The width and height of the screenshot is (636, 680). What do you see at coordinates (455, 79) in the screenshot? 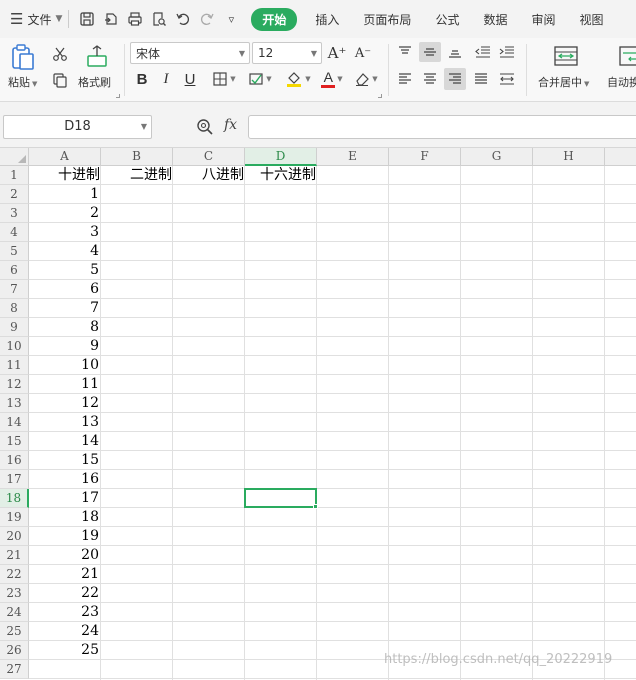
I see `align-right-button` at bounding box center [455, 79].